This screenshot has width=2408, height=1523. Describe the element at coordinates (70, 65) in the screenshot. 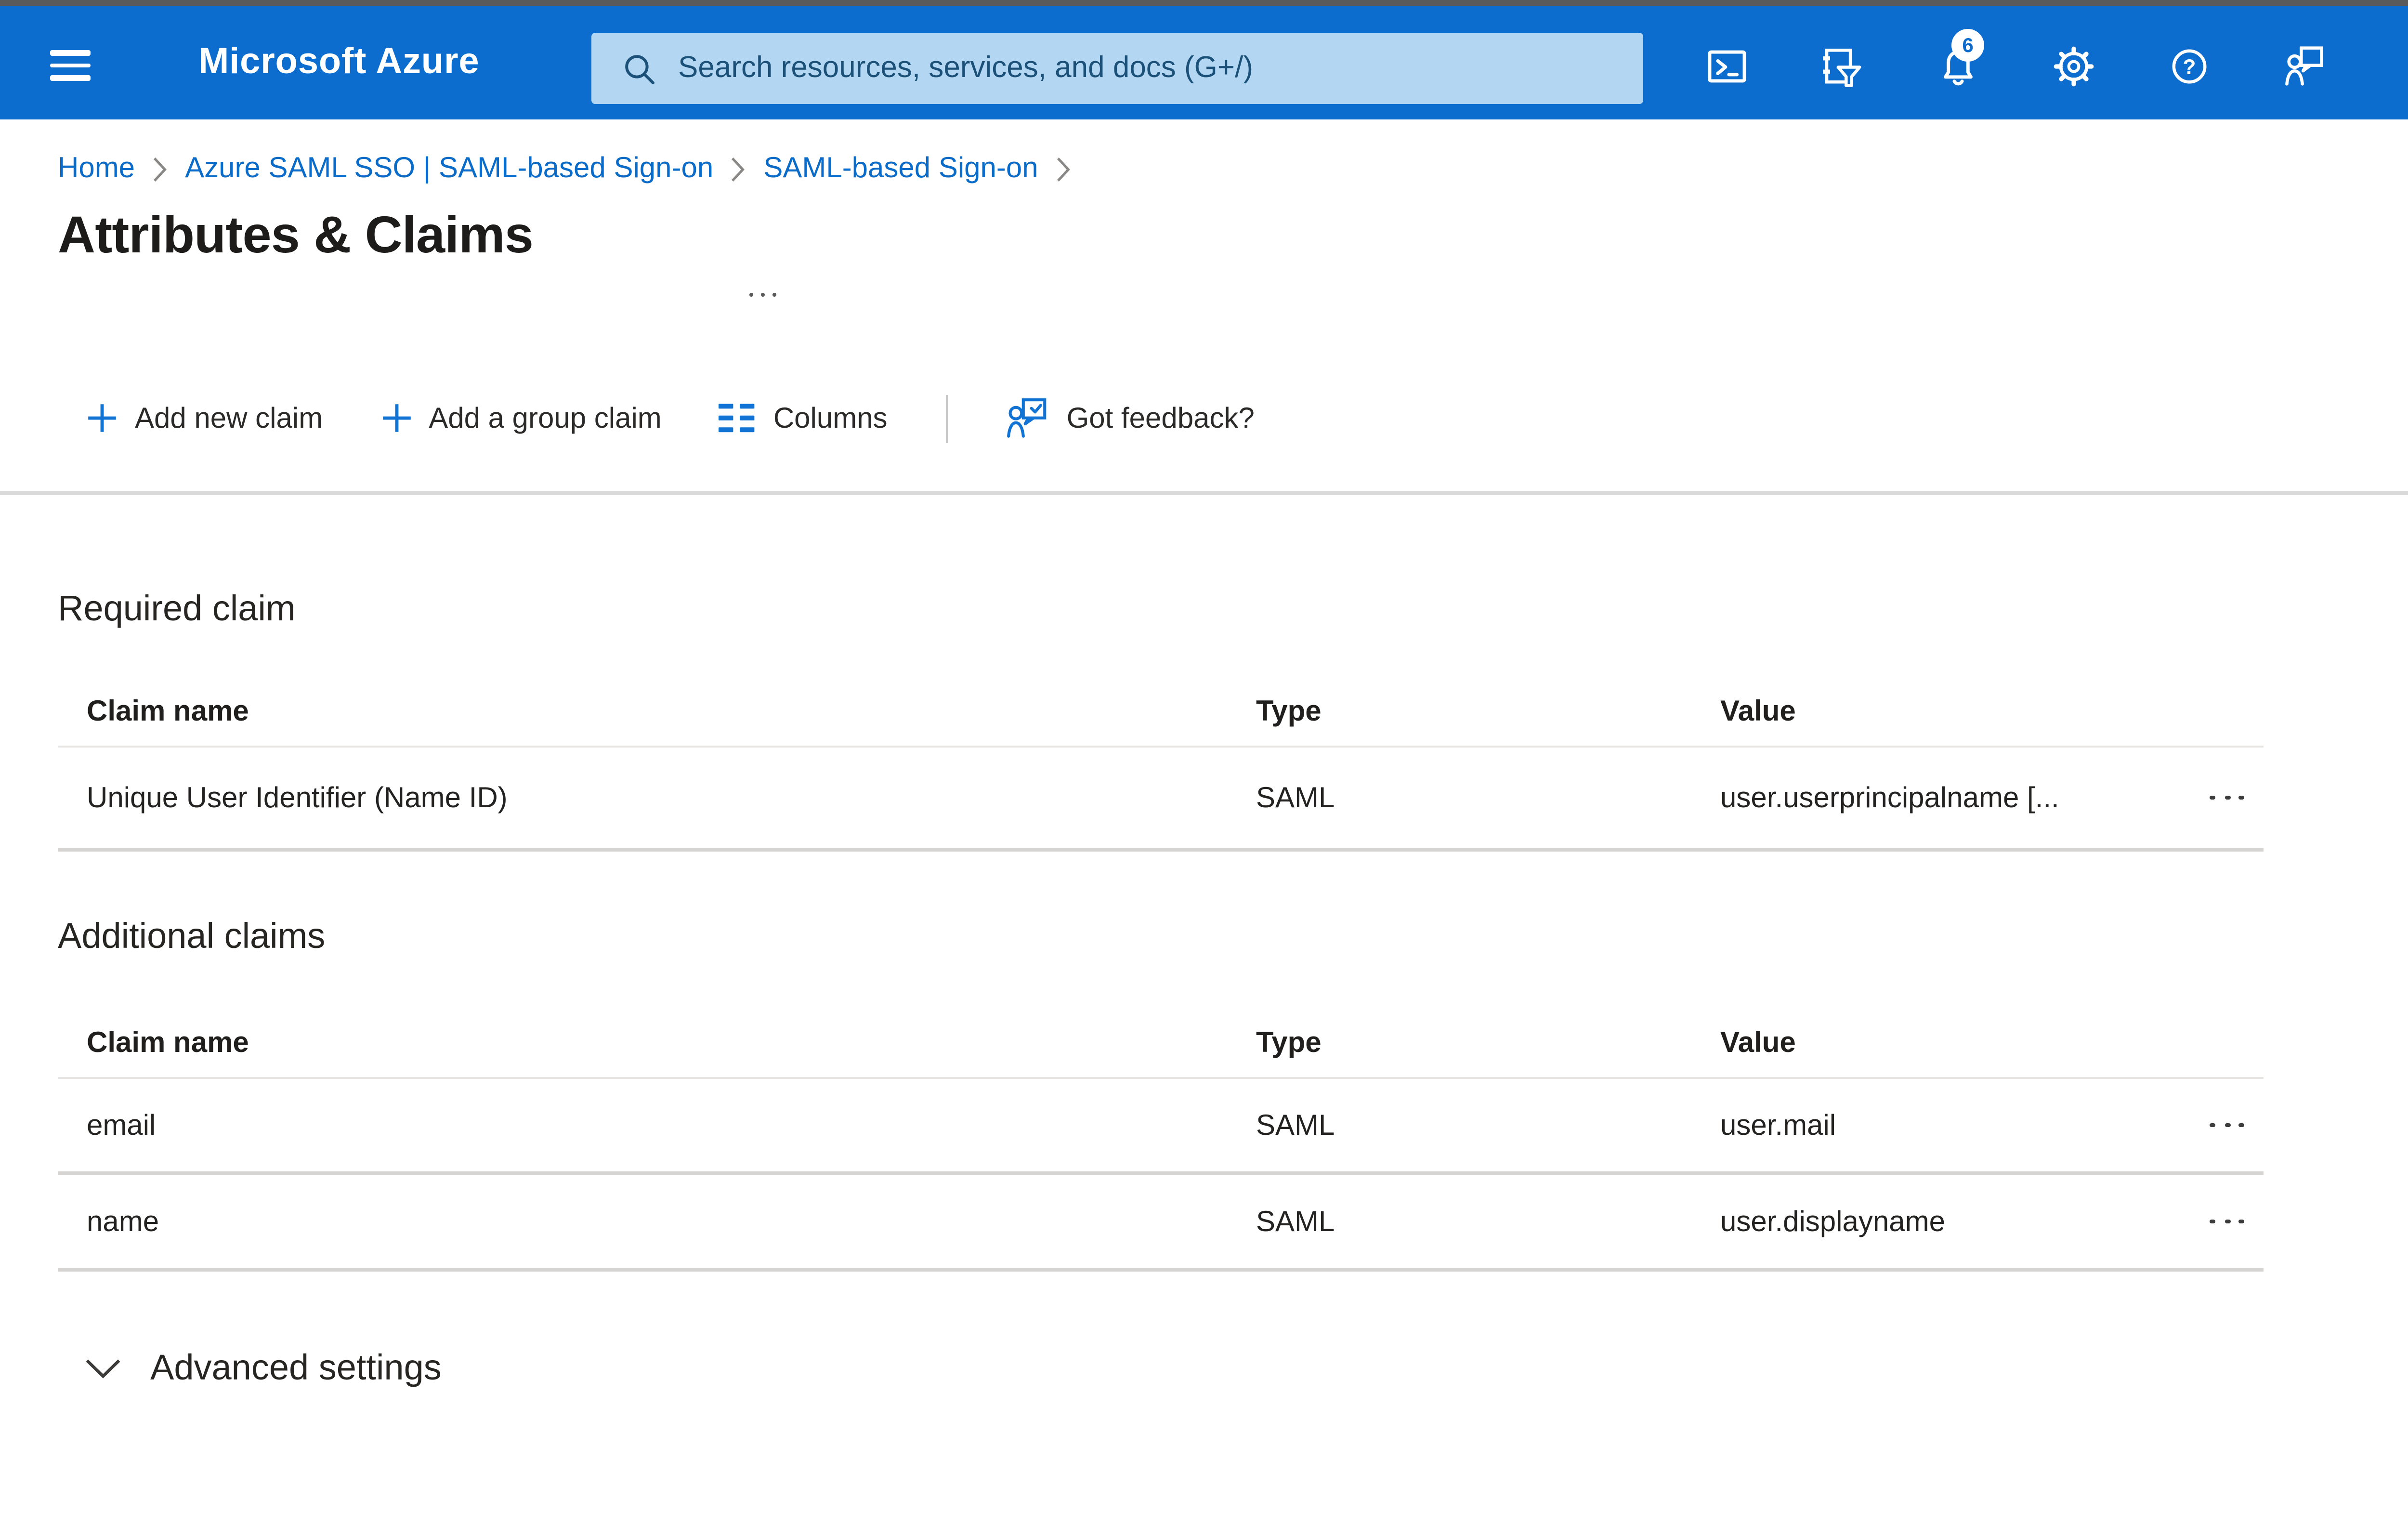

I see `hamburger-menu-button` at that location.